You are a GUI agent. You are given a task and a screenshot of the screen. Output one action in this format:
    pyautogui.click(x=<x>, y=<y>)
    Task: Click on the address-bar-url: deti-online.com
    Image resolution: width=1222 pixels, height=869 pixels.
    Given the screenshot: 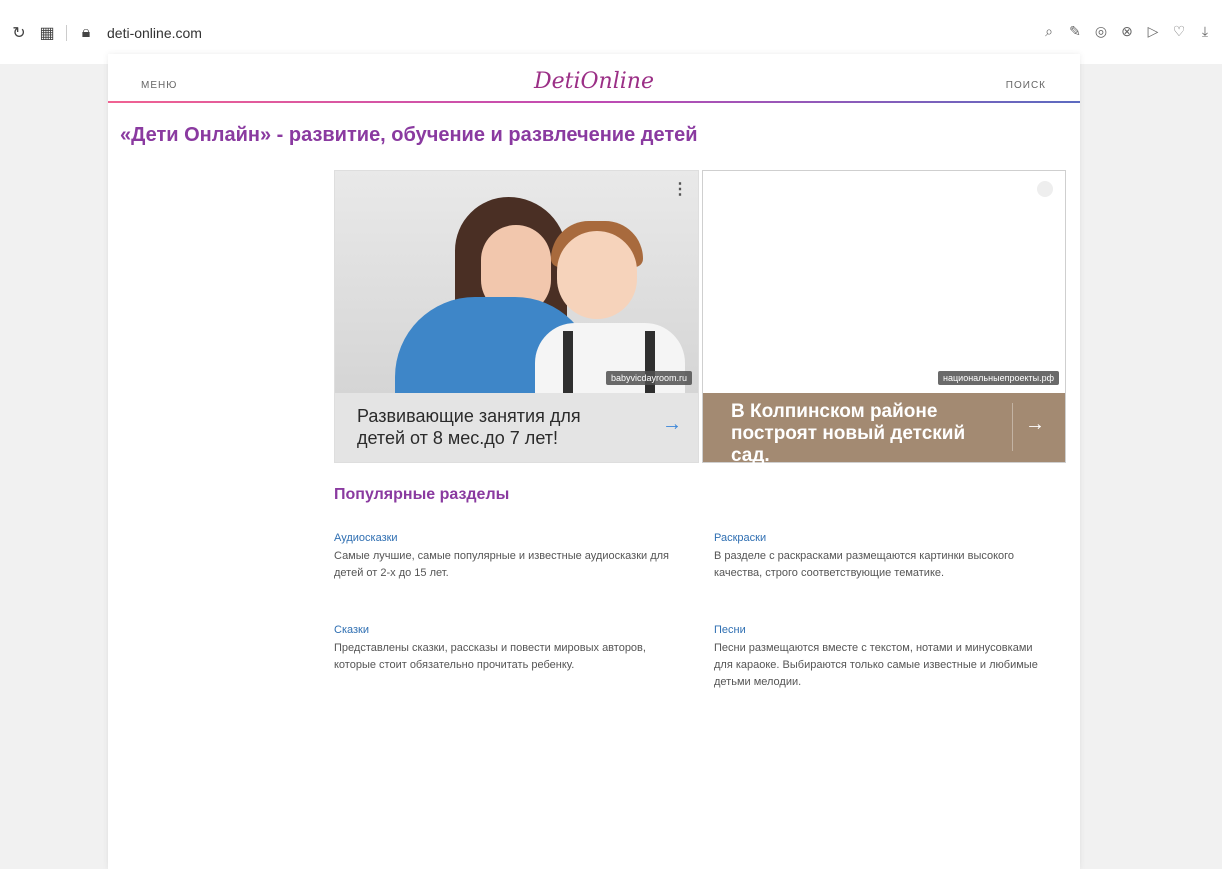 What is the action you would take?
    pyautogui.click(x=154, y=33)
    